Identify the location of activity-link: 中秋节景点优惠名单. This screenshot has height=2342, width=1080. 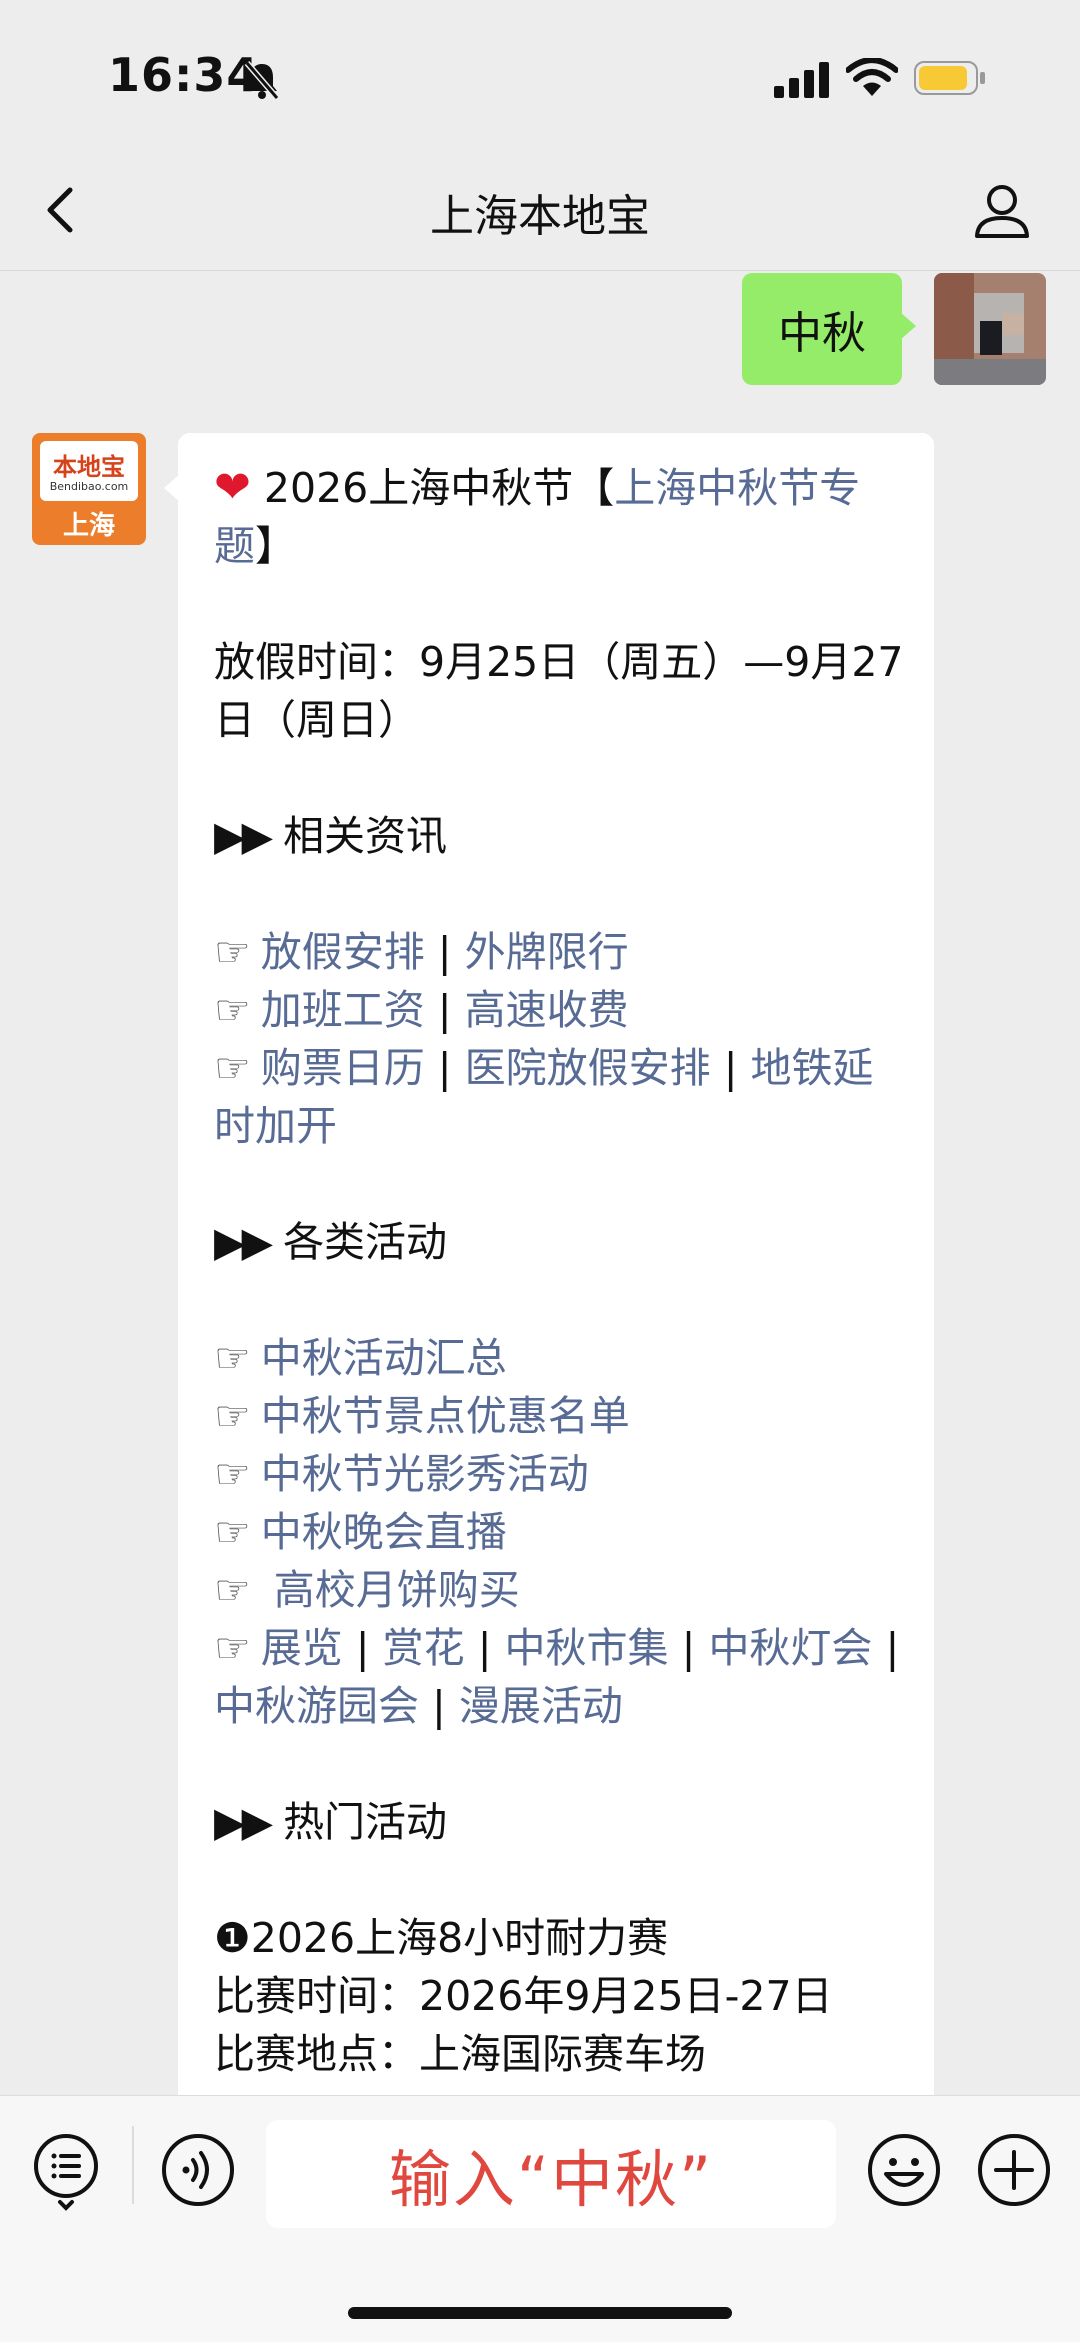
(445, 1416).